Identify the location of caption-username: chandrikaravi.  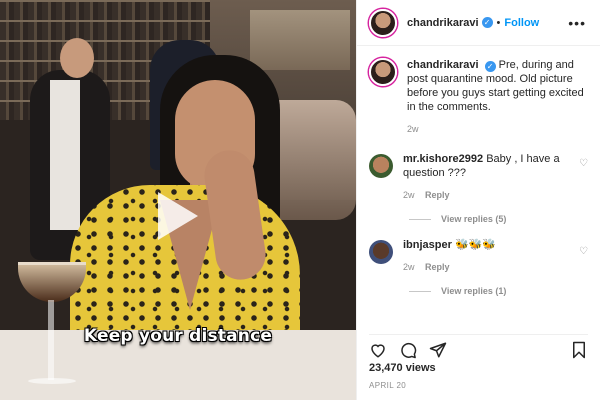
(443, 65).